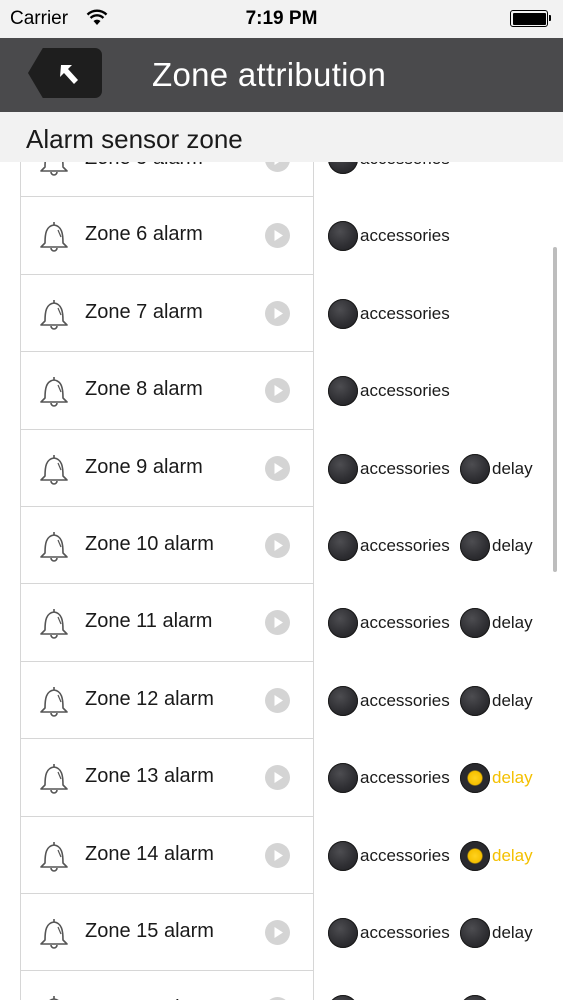  I want to click on table-row: Zone 10 alarm accessories delay, so click(281, 545).